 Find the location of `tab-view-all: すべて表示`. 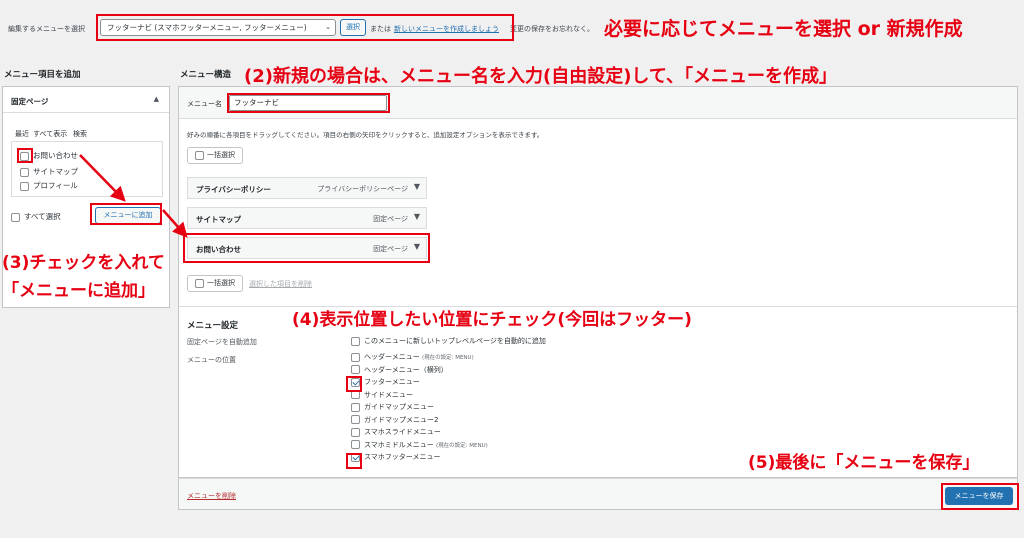

tab-view-all: すべて表示 is located at coordinates (50, 134).